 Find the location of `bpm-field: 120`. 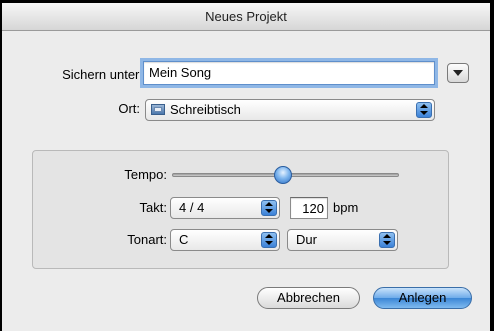

bpm-field: 120 is located at coordinates (309, 208).